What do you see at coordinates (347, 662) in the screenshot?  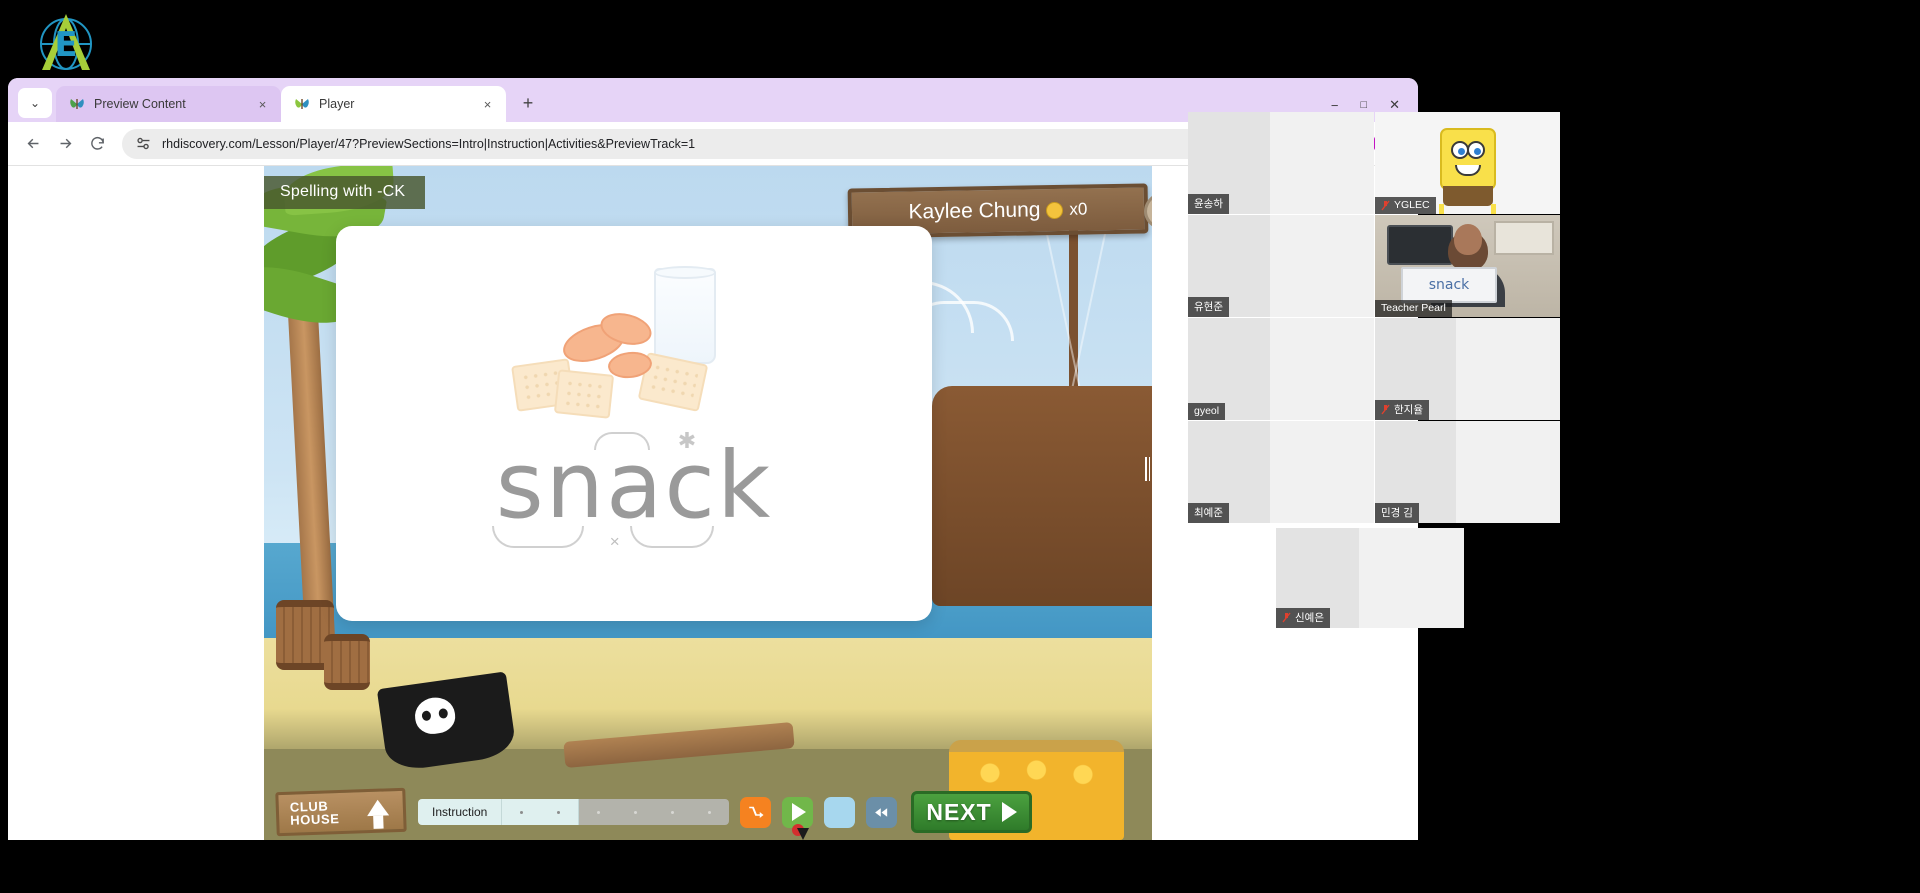 I see `barrel-decor` at bounding box center [347, 662].